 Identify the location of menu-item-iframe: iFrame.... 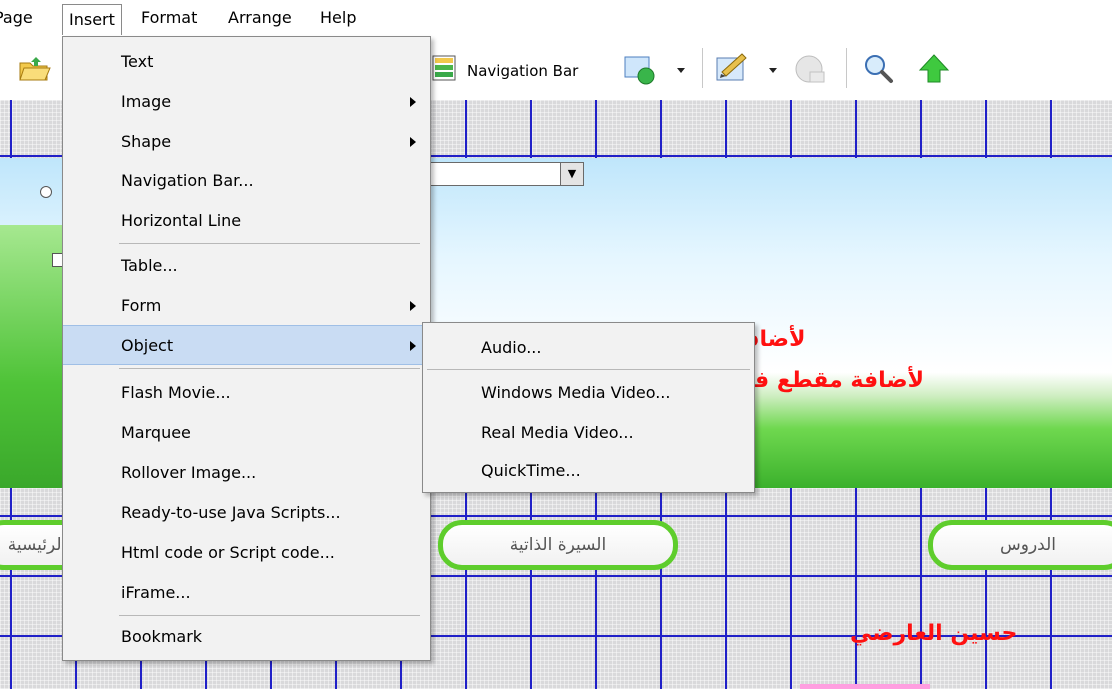
(246, 593).